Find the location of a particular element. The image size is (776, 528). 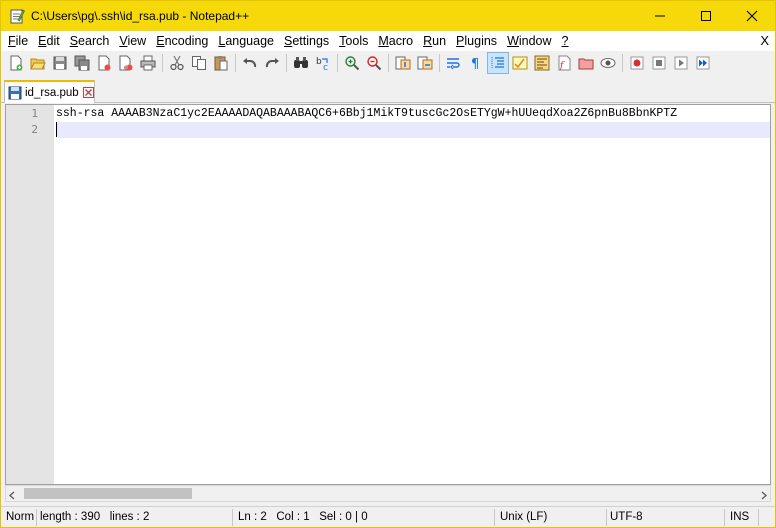

menu-help: ? is located at coordinates (565, 41).